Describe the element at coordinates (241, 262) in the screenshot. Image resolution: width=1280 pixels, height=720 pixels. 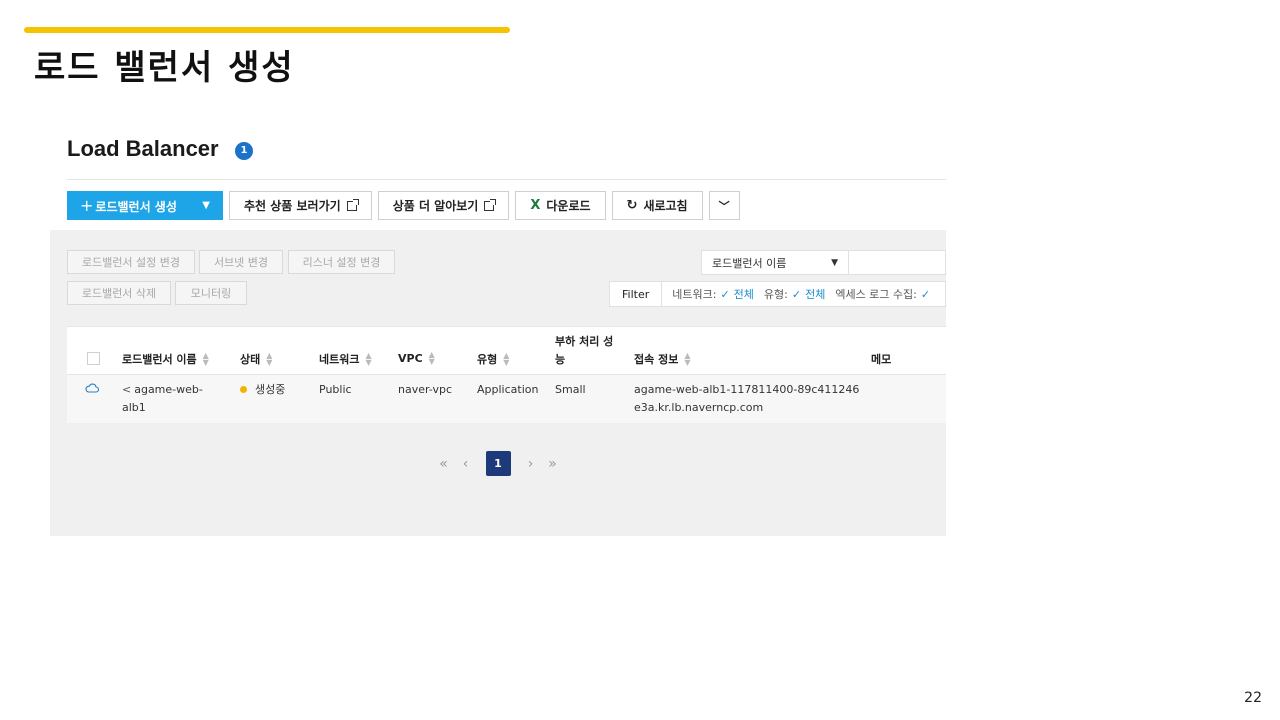
I see `change-subnet-button: 서브넷 변경` at that location.